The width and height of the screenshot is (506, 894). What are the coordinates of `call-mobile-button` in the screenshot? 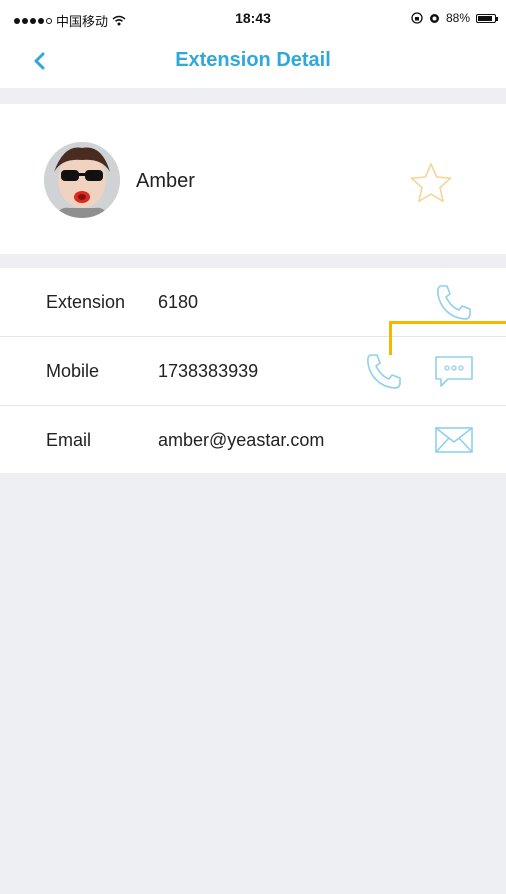 It's located at (384, 371).